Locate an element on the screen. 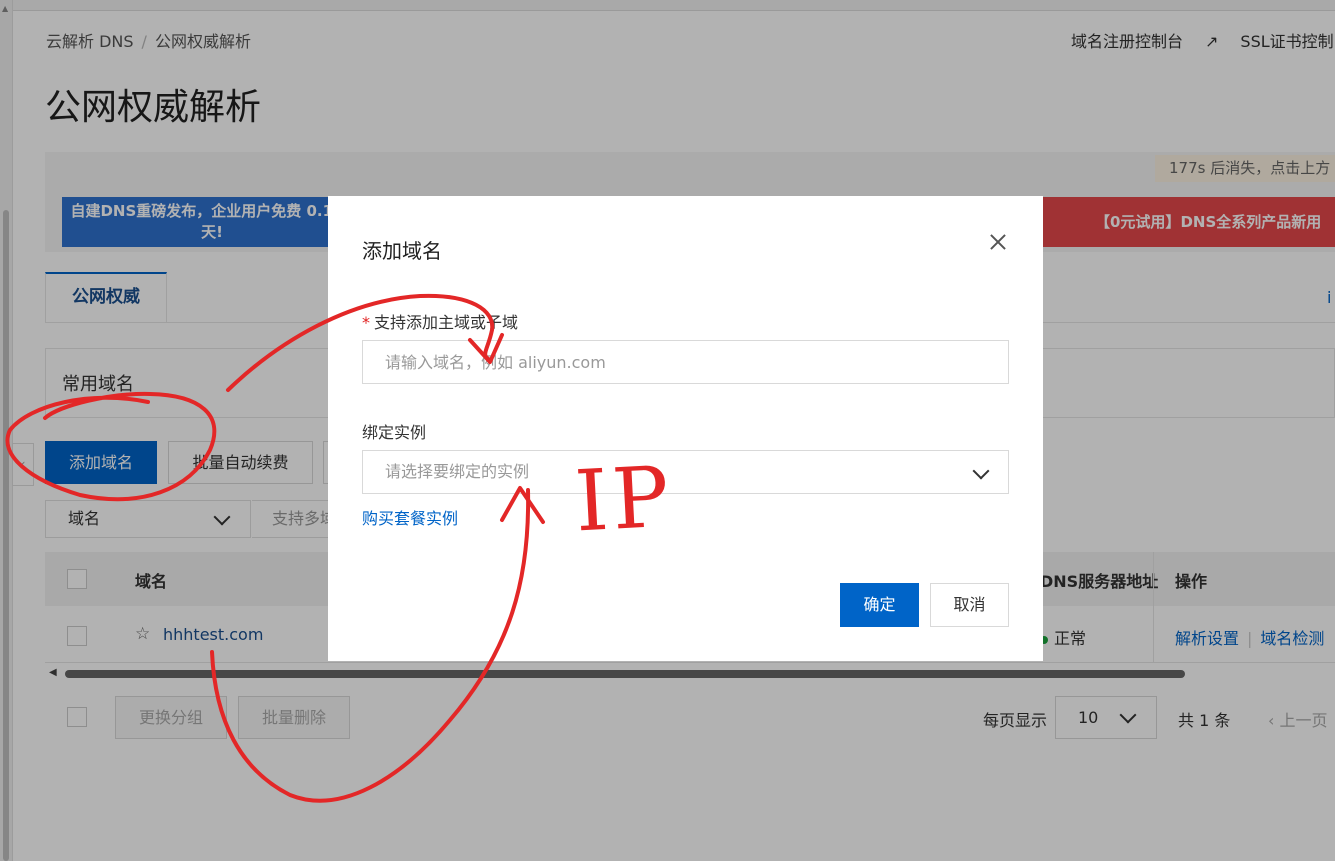  instance-field-label: 绑定实例 is located at coordinates (394, 432).